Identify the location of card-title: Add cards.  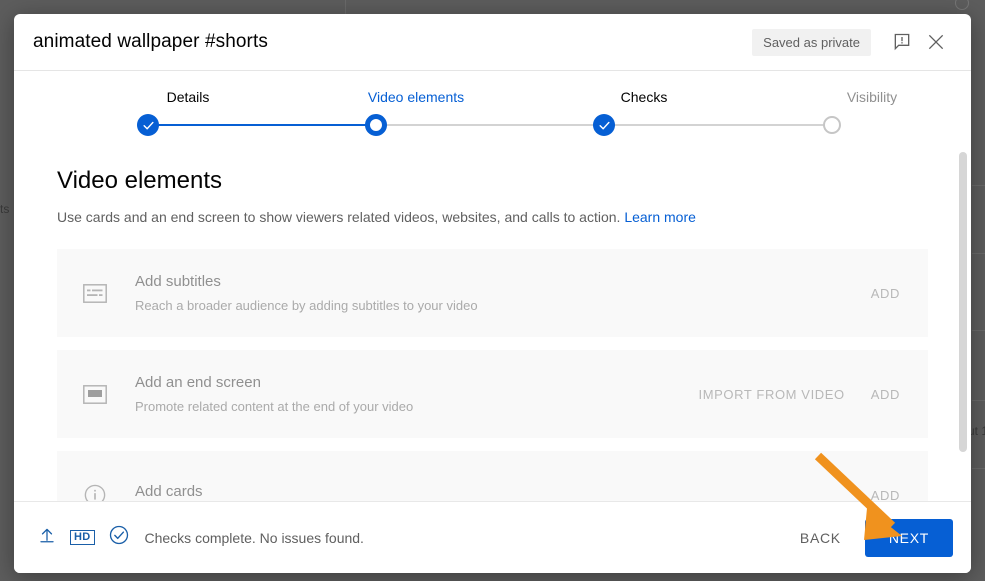
(169, 491).